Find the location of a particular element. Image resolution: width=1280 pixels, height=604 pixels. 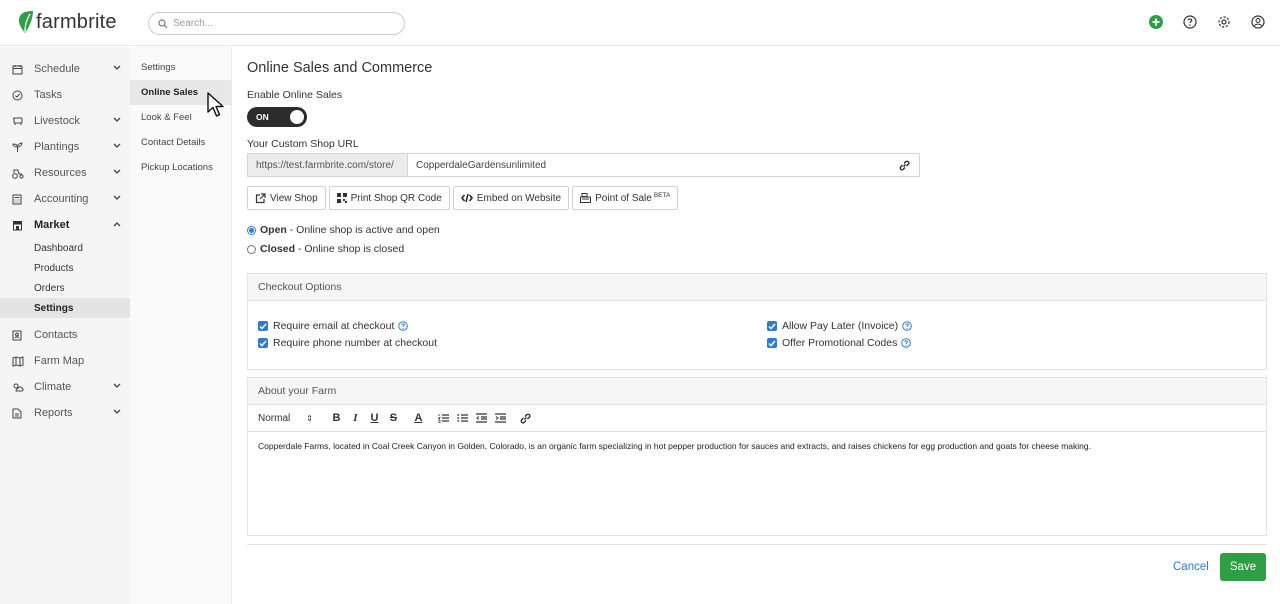

editor-toolbar: Normal ⇕ B I U S A is located at coordinates (757, 418).